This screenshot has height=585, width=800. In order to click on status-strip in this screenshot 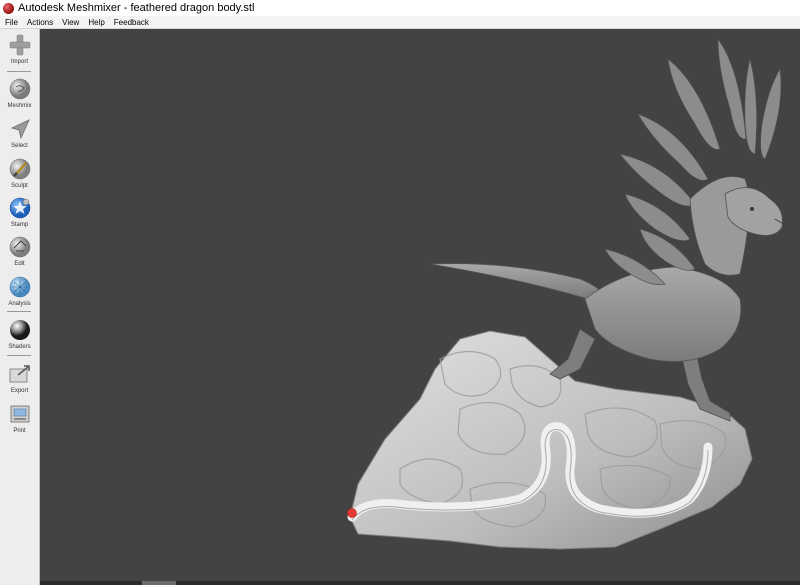, I will do `click(420, 583)`.